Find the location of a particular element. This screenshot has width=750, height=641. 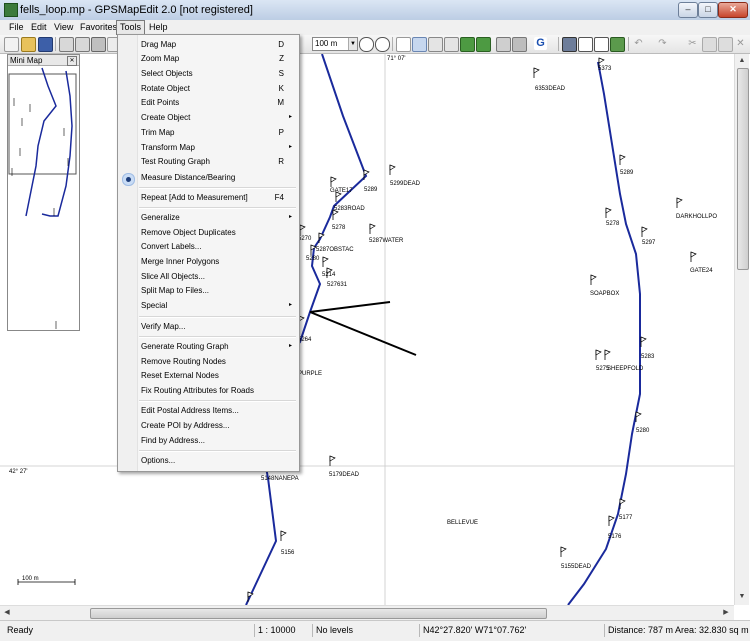

scroll-down-icon: ▼ is located at coordinates (742, 597).